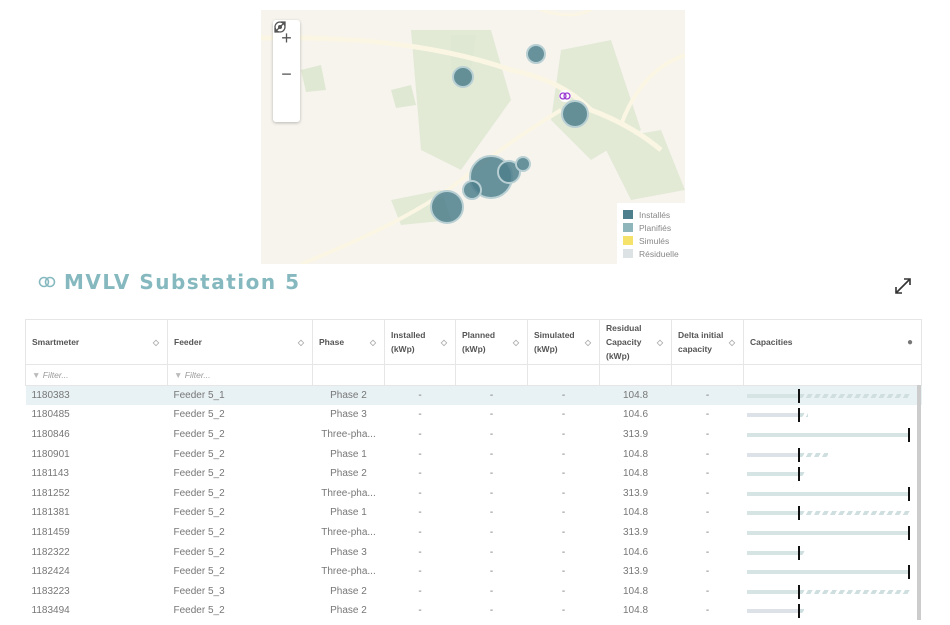  Describe the element at coordinates (420, 342) in the screenshot. I see `column-header: Installed (kWp) ◇` at that location.